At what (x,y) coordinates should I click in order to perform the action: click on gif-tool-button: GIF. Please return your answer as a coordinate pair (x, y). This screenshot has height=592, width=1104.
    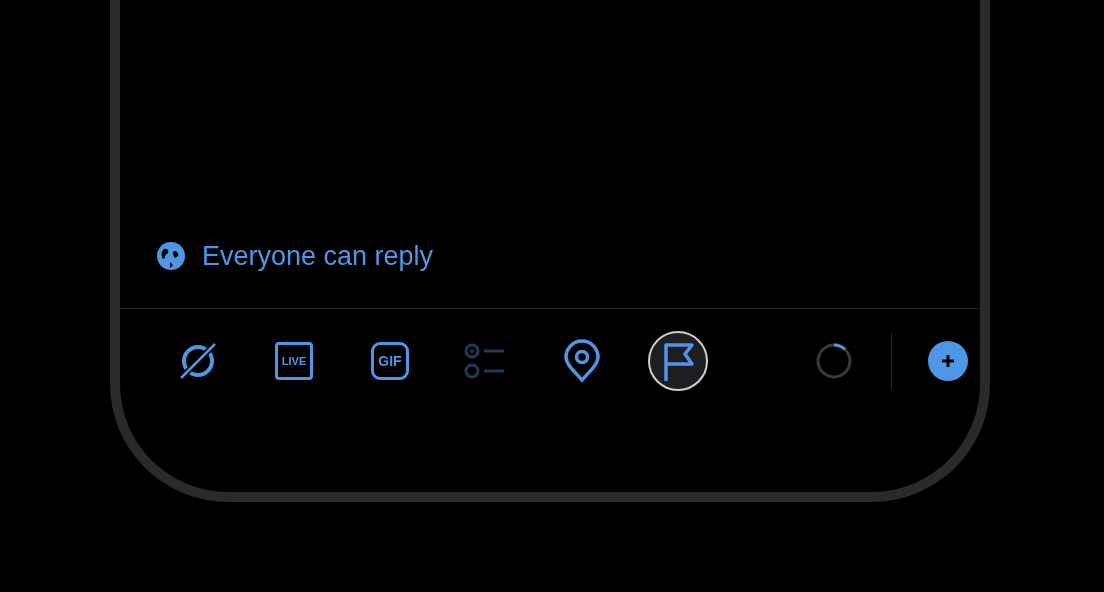
    Looking at the image, I should click on (390, 361).